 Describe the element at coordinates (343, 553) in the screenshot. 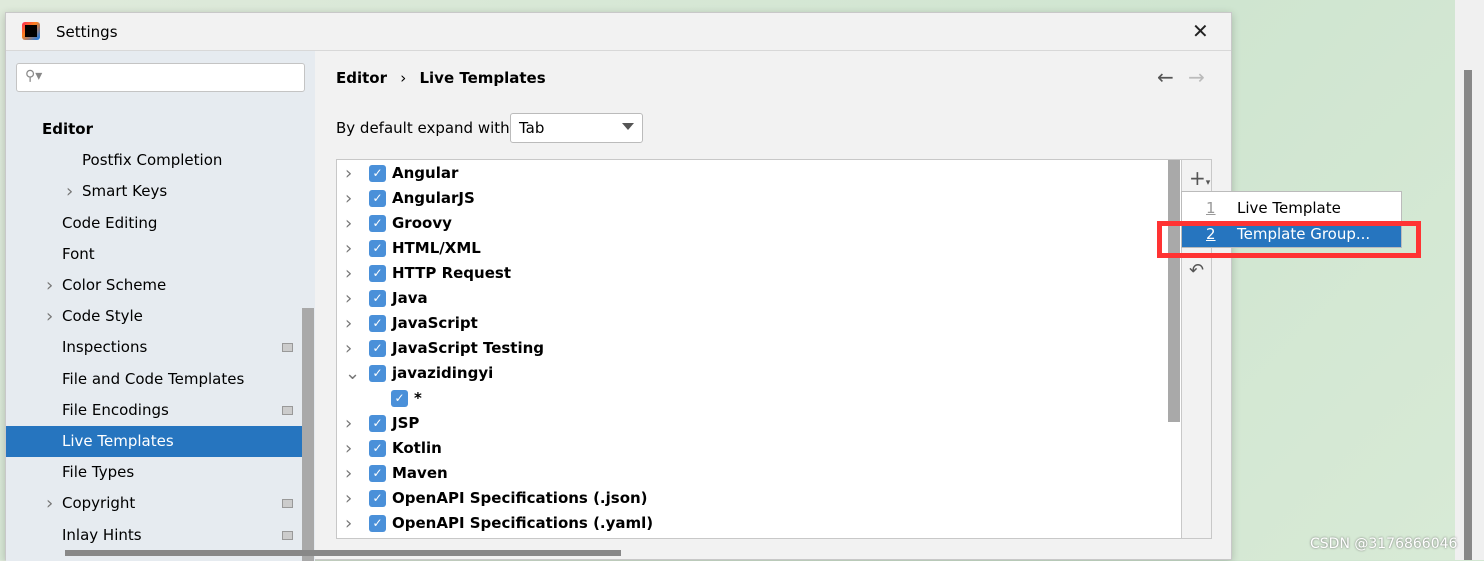

I see `horizontal-scrollbar` at that location.